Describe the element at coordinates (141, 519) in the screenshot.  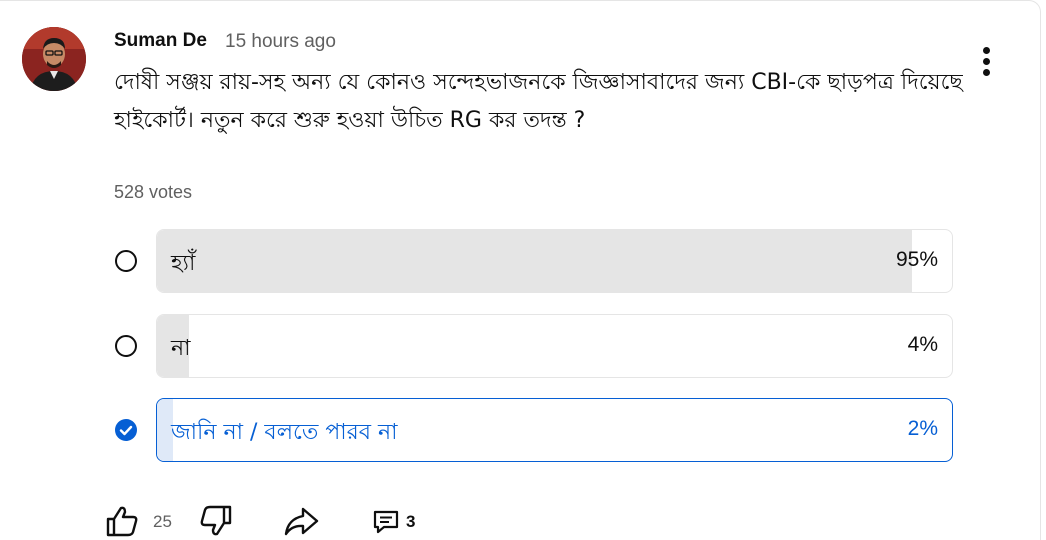
I see `like-button: 25` at that location.